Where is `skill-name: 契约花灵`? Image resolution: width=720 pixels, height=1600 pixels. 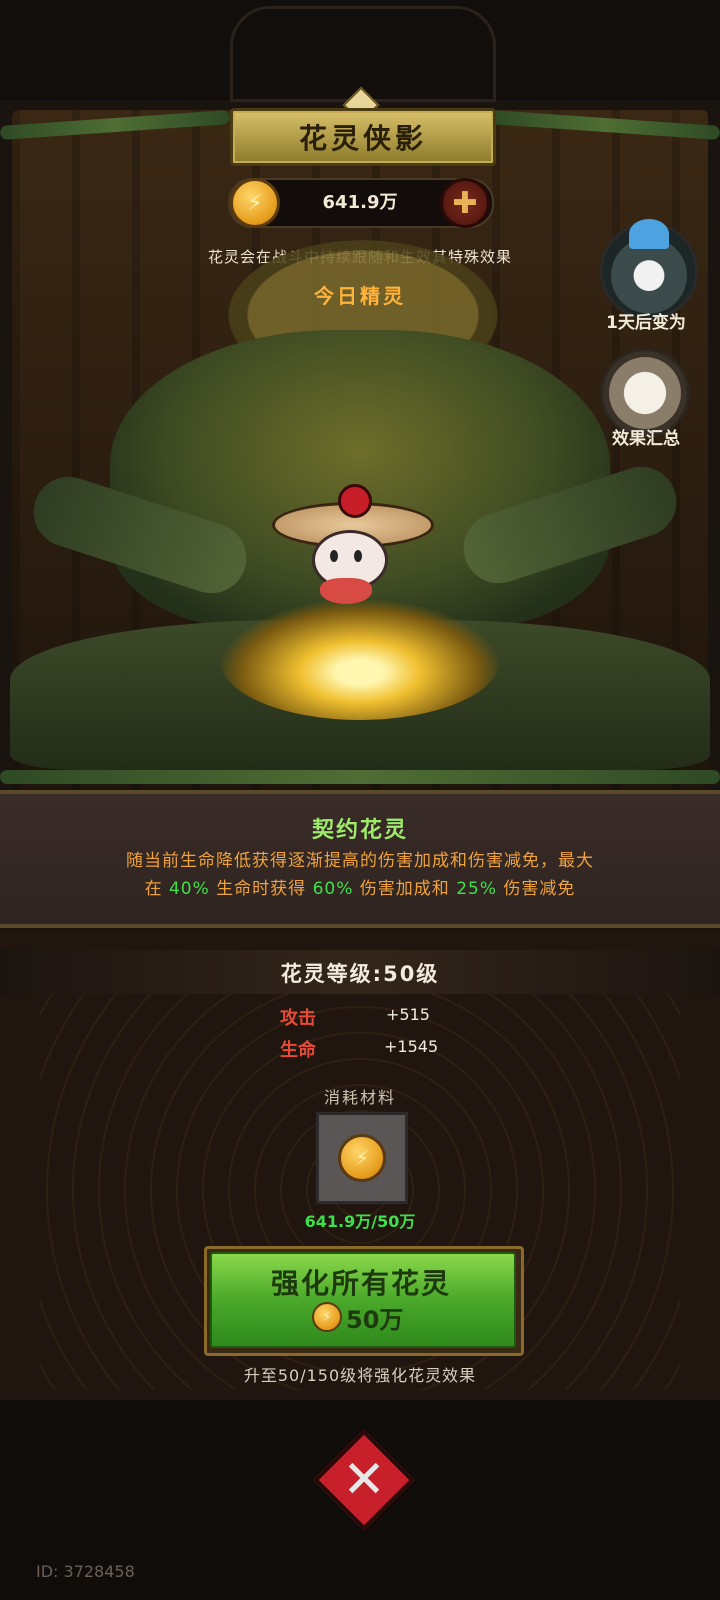
skill-name: 契约花灵 is located at coordinates (359, 830).